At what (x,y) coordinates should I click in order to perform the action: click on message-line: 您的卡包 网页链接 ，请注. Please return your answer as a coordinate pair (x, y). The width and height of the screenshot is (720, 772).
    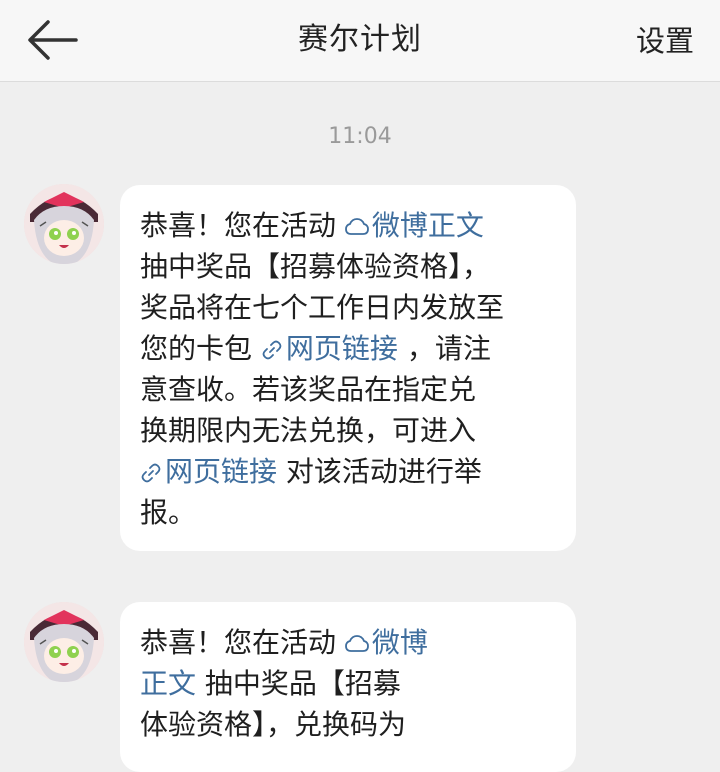
    Looking at the image, I should click on (348, 348).